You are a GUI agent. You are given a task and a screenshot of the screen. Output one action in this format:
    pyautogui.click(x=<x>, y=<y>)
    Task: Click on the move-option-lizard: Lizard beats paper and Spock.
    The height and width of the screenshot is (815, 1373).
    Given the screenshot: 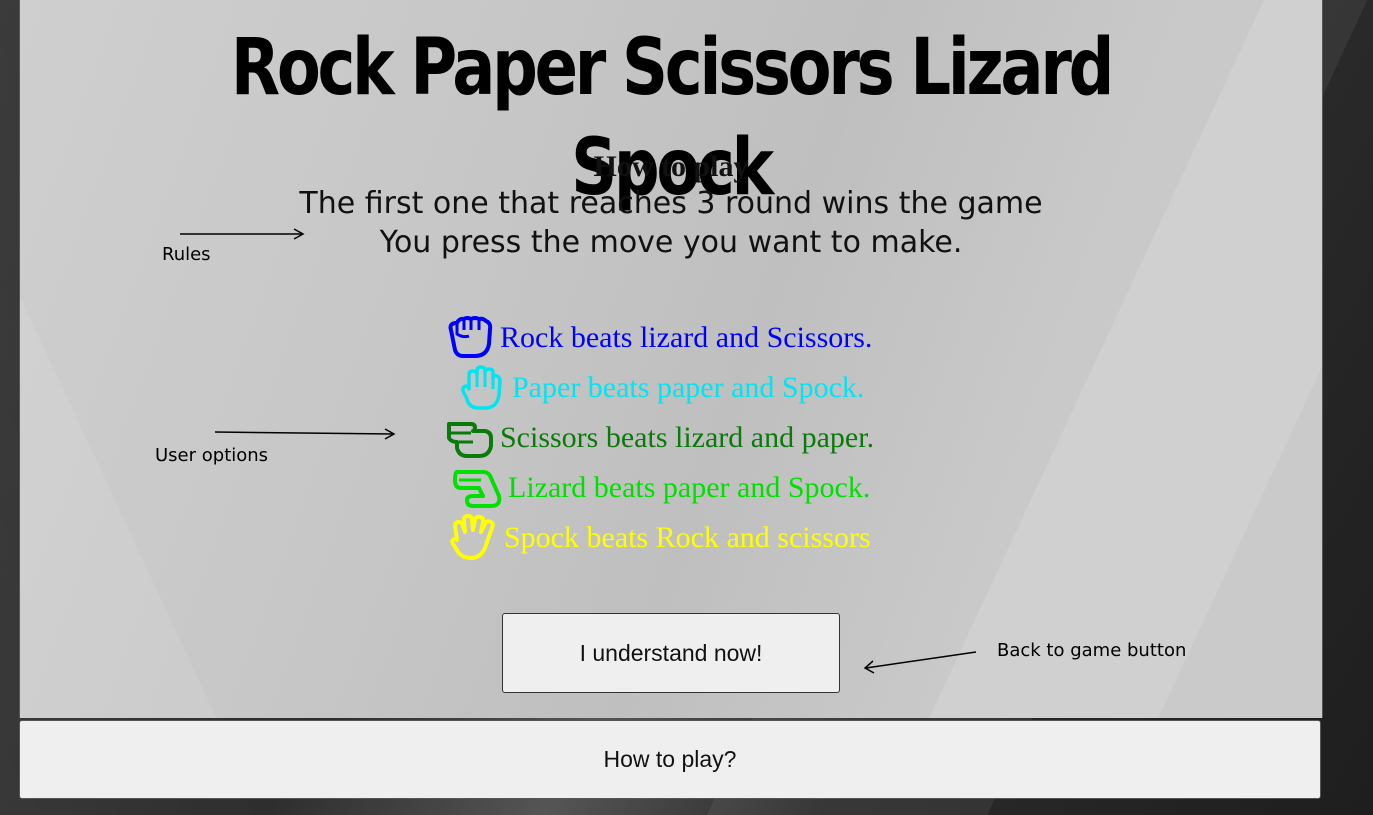 What is the action you would take?
    pyautogui.click(x=657, y=488)
    